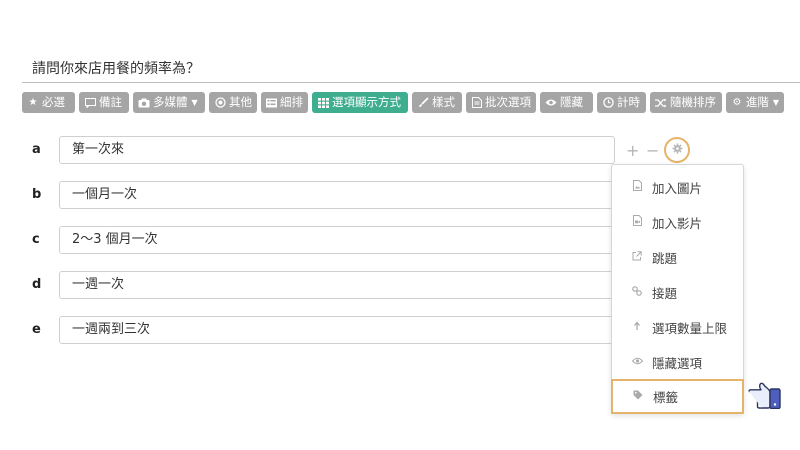 The image size is (800, 450). I want to click on menu-item-option-limit: 選項數量上限, so click(677, 327).